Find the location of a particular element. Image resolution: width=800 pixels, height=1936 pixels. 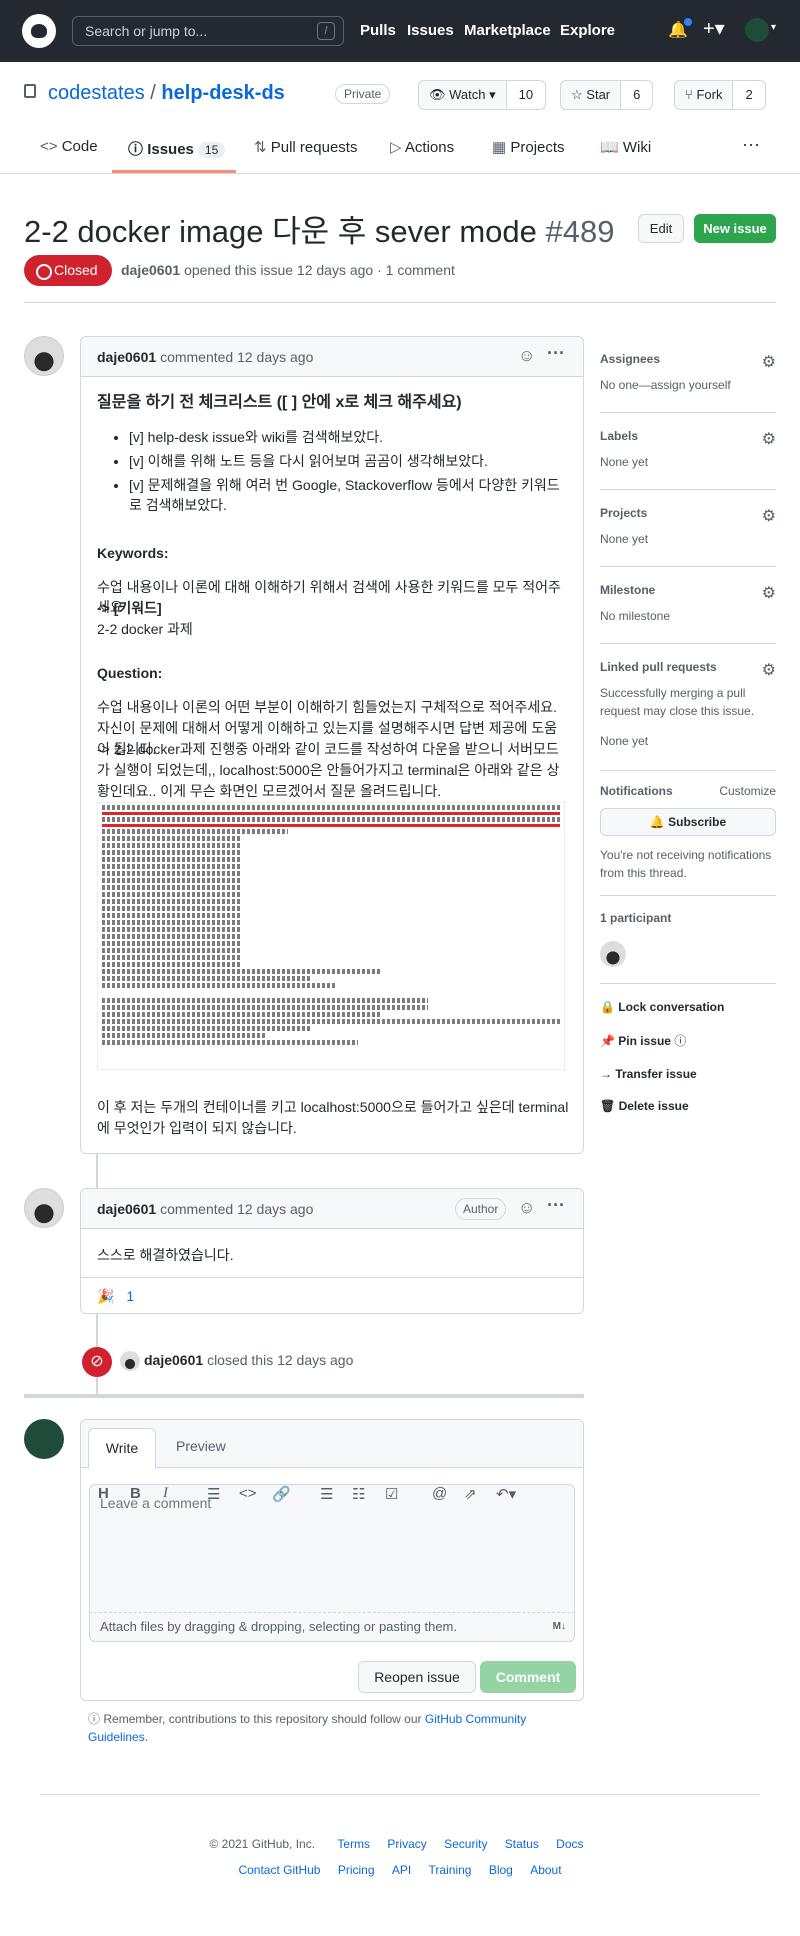

footer-link-about: About is located at coordinates (545, 1870).